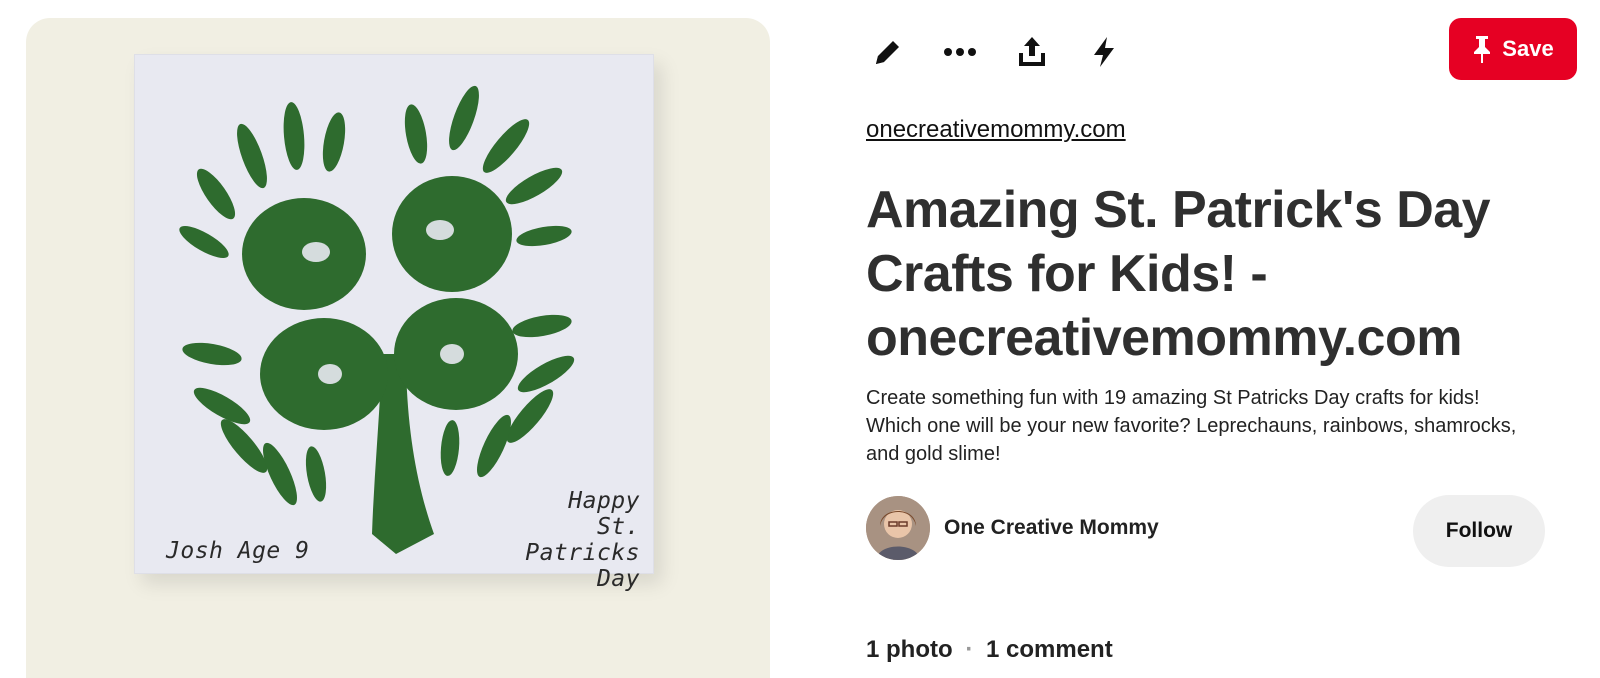 This screenshot has width=1600, height=678. I want to click on photo-count: 1 photo, so click(909, 649).